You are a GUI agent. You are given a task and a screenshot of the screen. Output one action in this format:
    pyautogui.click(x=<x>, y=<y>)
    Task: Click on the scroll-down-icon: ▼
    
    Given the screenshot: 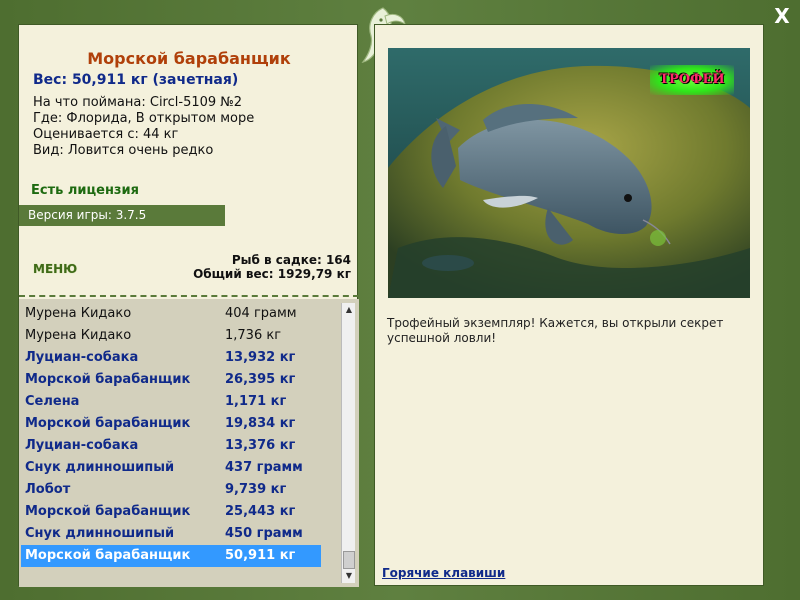 What is the action you would take?
    pyautogui.click(x=349, y=576)
    